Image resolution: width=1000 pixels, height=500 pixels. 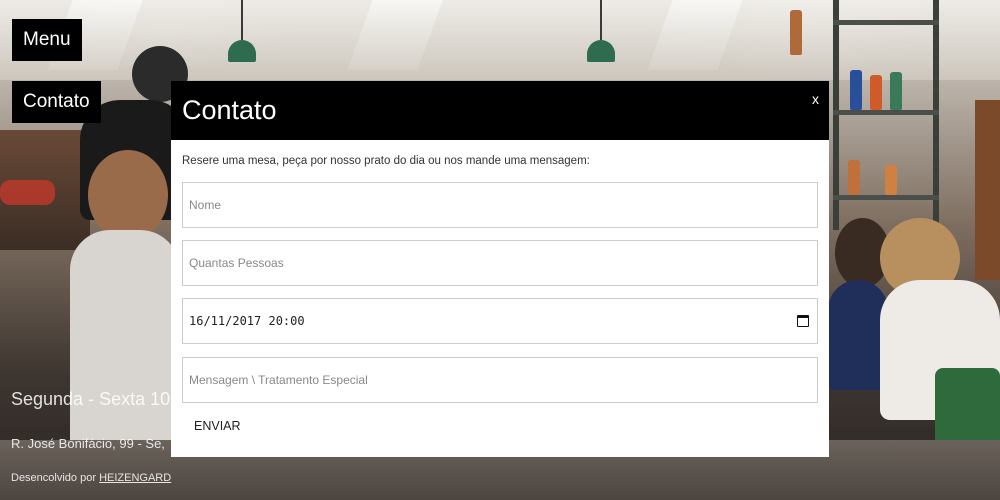 What do you see at coordinates (135, 478) in the screenshot?
I see `credits-link: HEIZENGARD` at bounding box center [135, 478].